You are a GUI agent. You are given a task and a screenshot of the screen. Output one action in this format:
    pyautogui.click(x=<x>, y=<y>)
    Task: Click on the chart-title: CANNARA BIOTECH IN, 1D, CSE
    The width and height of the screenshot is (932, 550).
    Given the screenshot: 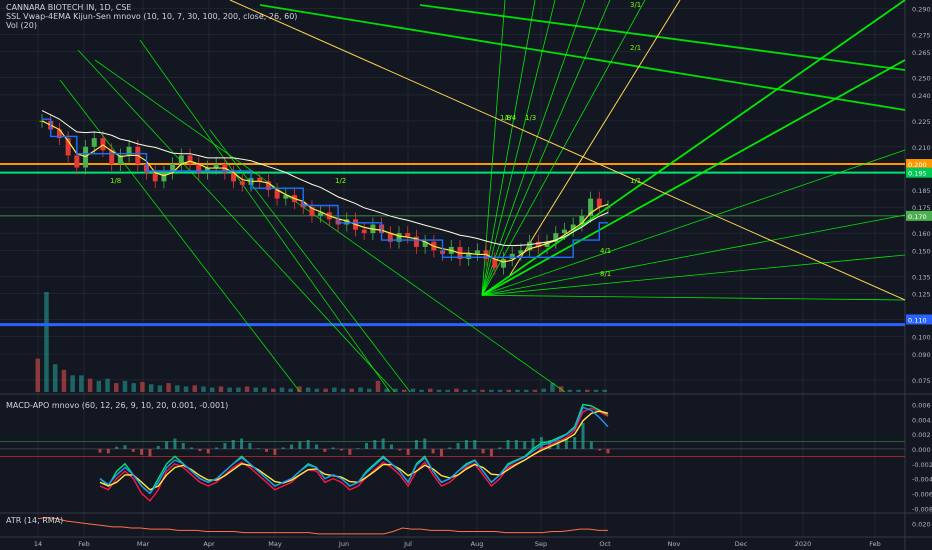 What is the action you would take?
    pyautogui.click(x=69, y=7)
    